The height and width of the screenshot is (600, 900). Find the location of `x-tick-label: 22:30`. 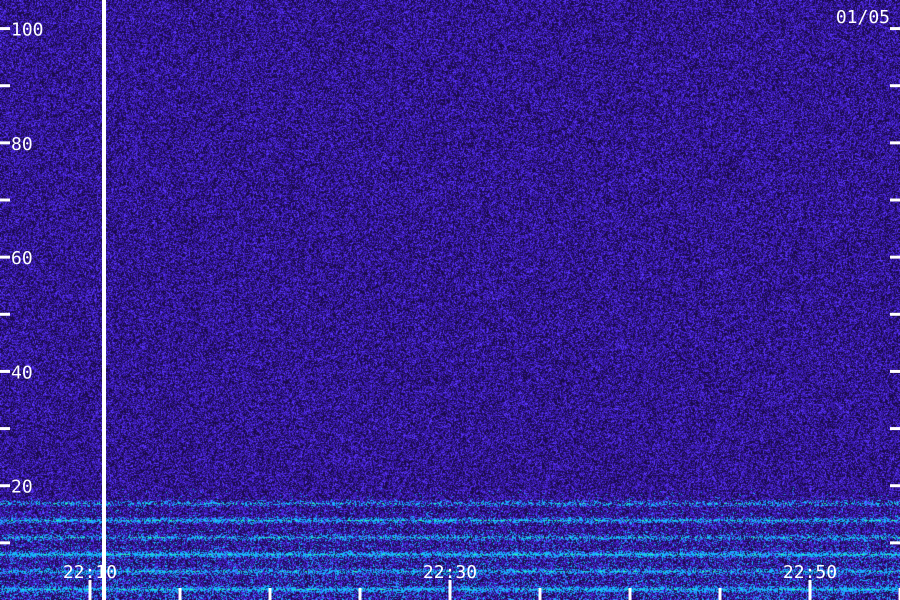

x-tick-label: 22:30 is located at coordinates (450, 572).